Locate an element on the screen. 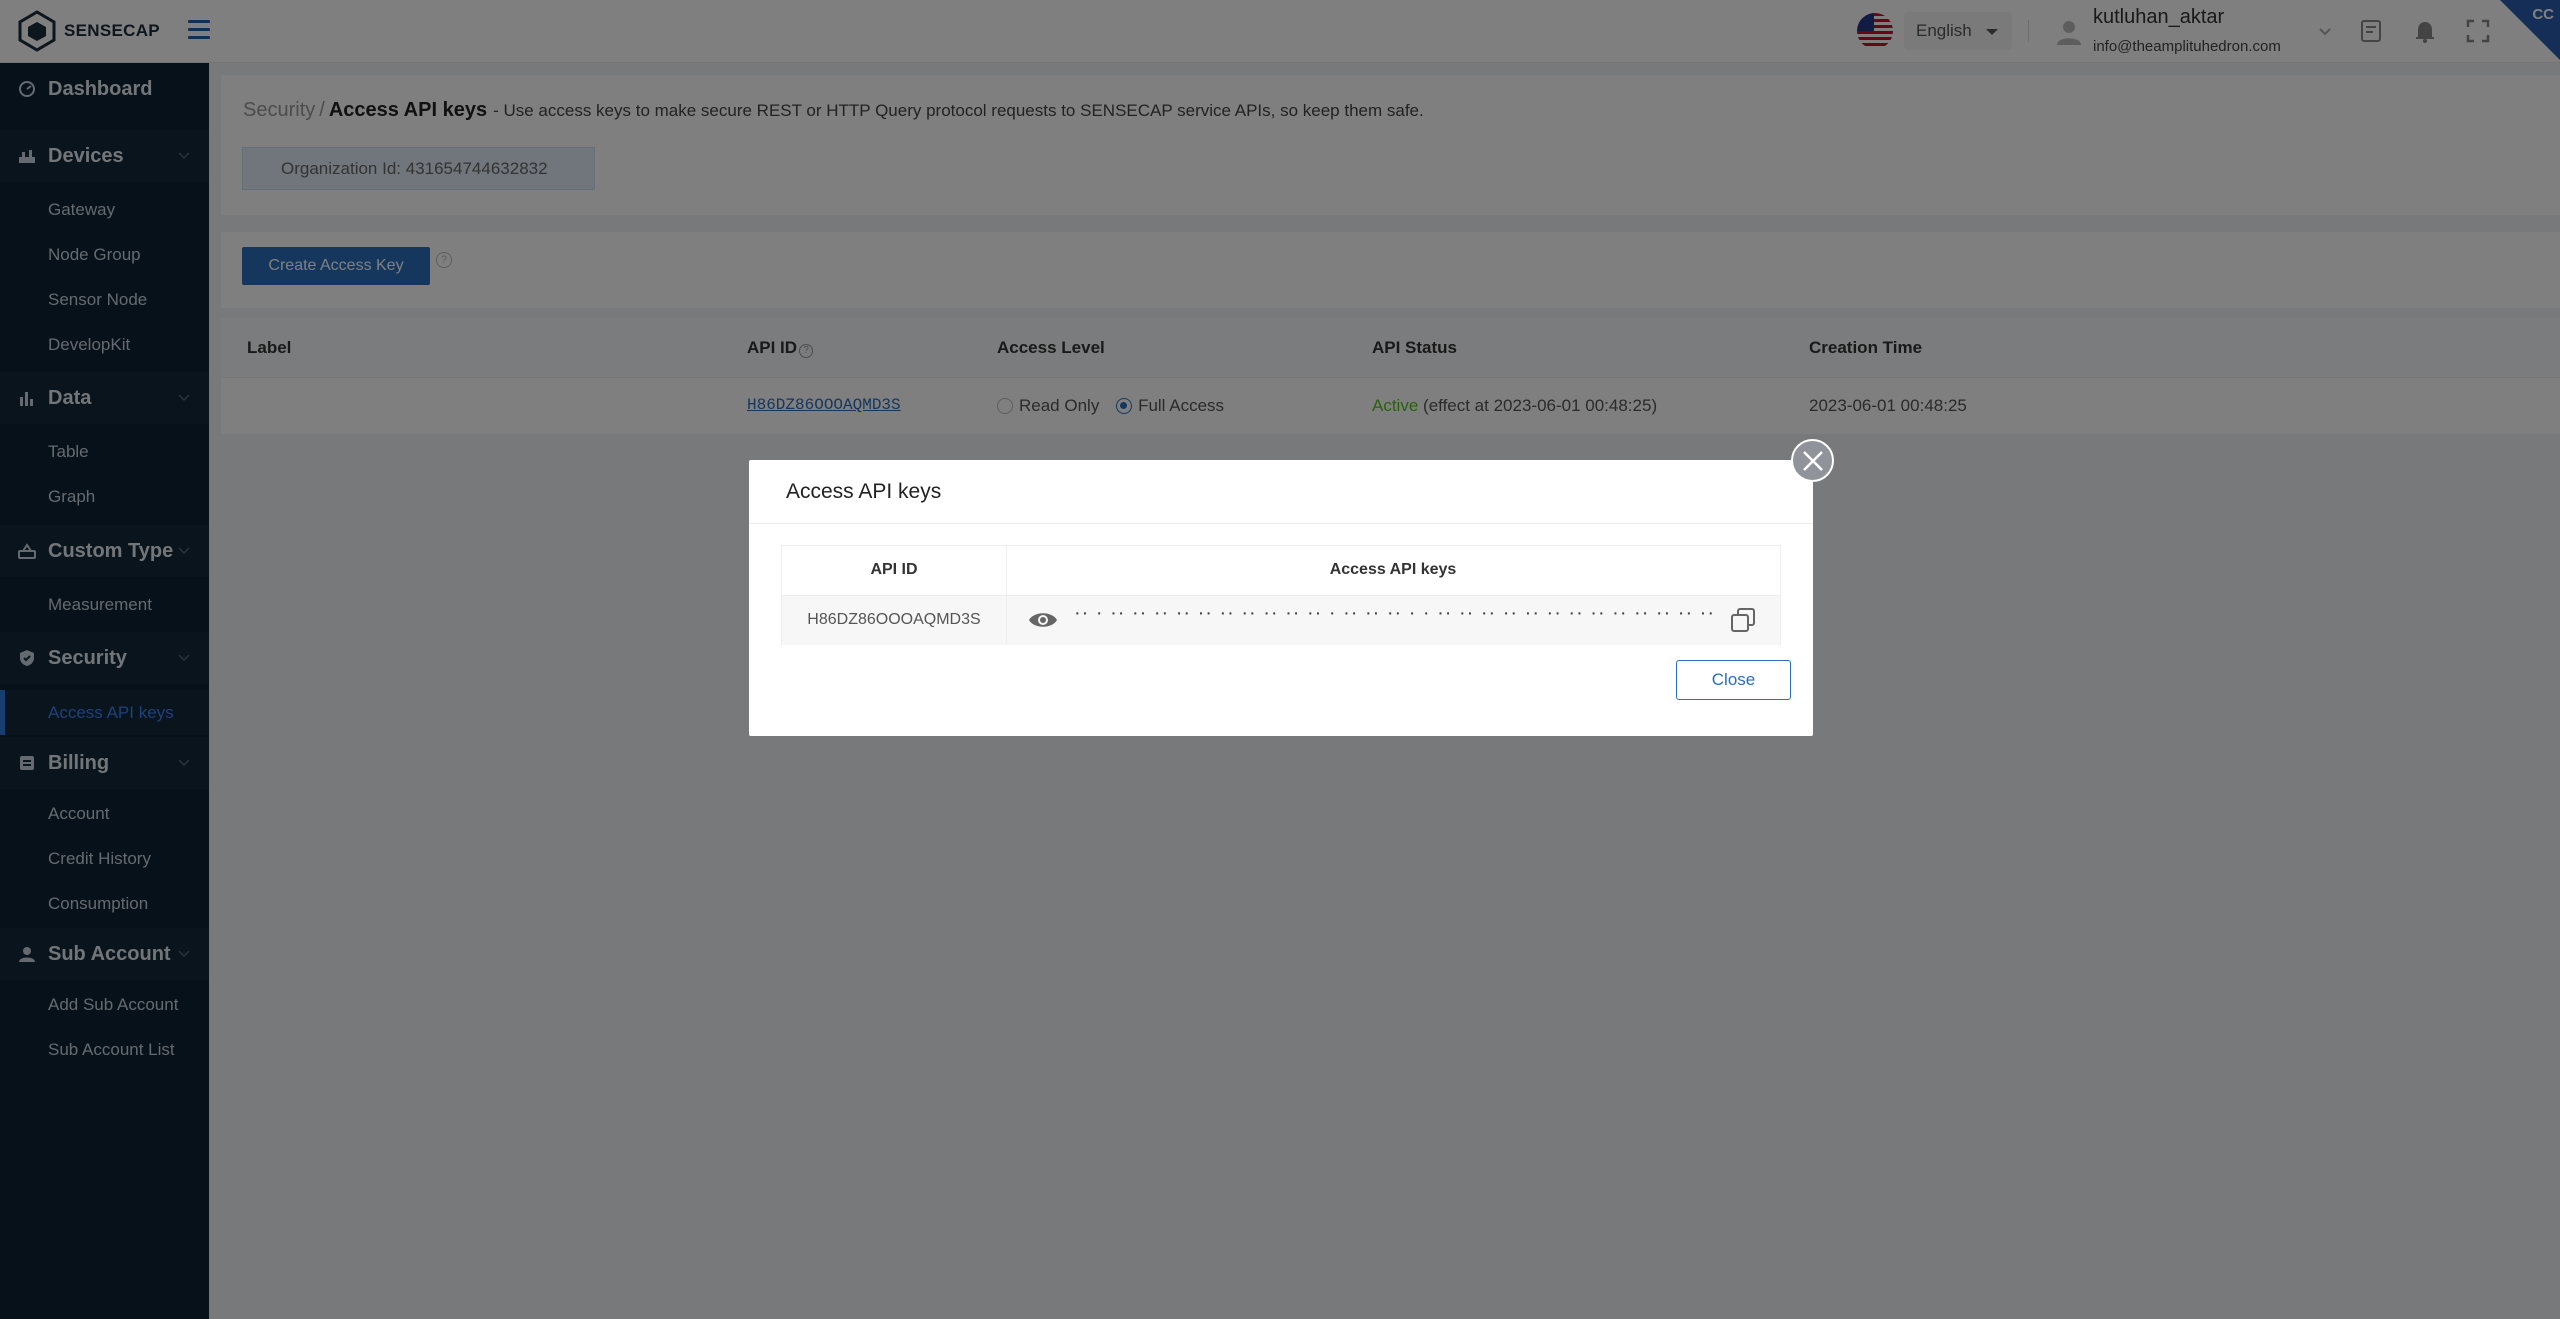 Image resolution: width=2560 pixels, height=1319 pixels. modal-title: Access API keys is located at coordinates (864, 491).